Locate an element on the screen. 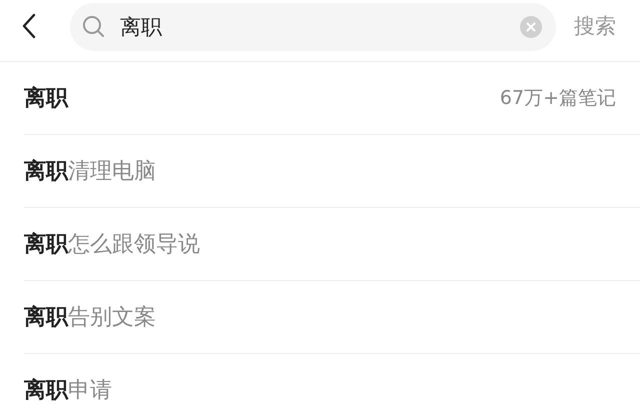 The image size is (640, 418). search-icon is located at coordinates (94, 27).